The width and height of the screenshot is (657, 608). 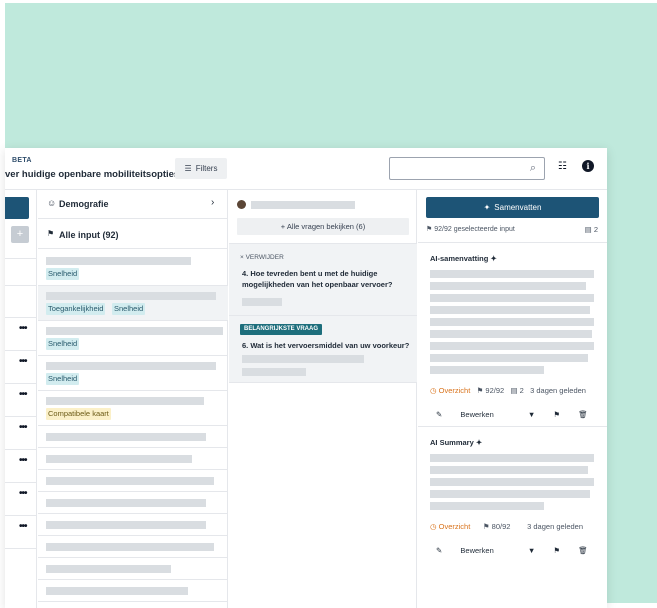 What do you see at coordinates (78, 414) in the screenshot?
I see `tag: Compatibele kaart` at bounding box center [78, 414].